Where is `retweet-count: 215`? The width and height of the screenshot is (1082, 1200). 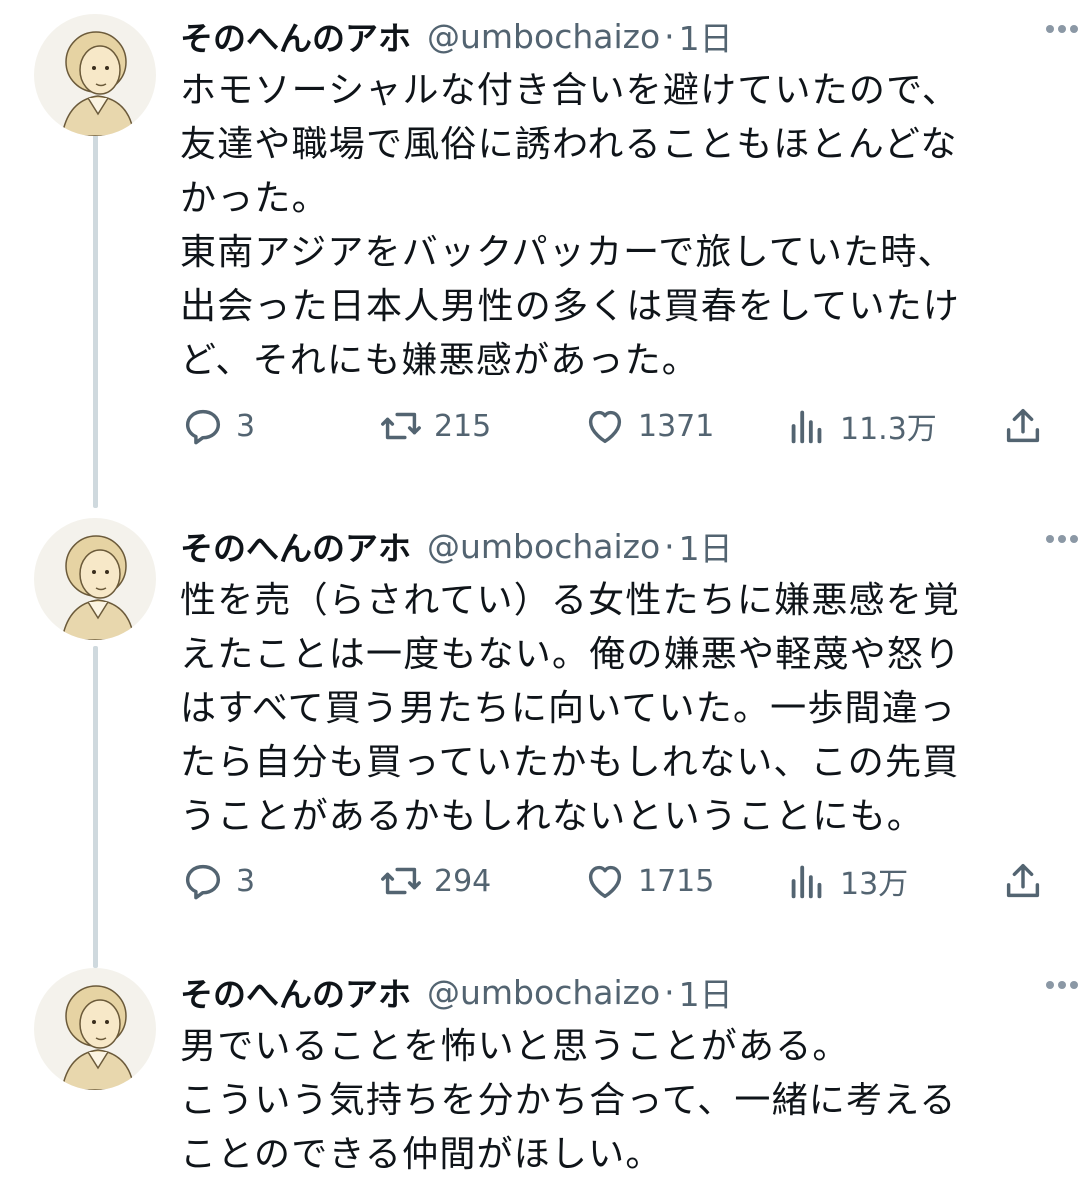
retweet-count: 215 is located at coordinates (463, 426).